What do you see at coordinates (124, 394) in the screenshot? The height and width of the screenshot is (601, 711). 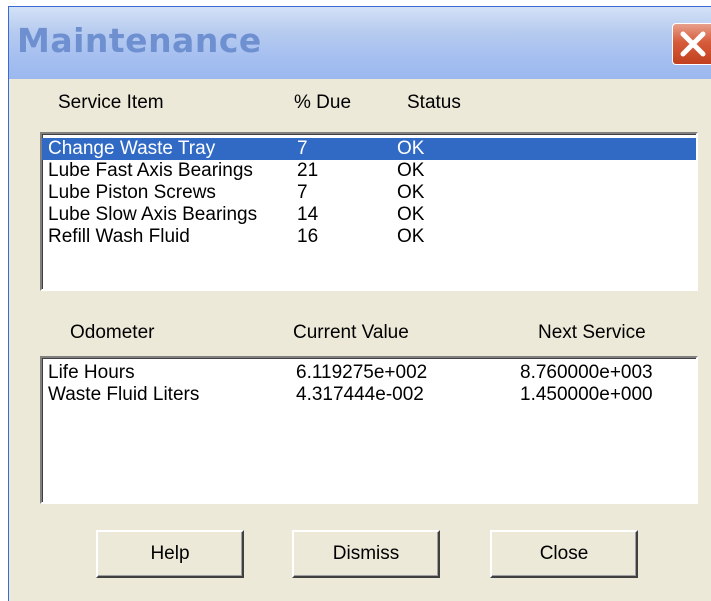 I see `odometer-name-cell: Waste Fluid Liters` at bounding box center [124, 394].